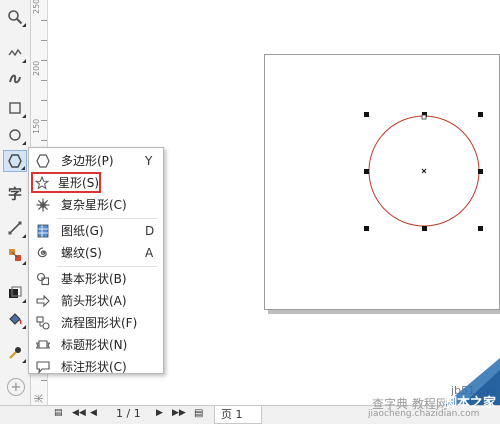 This screenshot has width=500, height=424. What do you see at coordinates (43, 367) in the screenshot?
I see `callout-shapes-icon` at bounding box center [43, 367].